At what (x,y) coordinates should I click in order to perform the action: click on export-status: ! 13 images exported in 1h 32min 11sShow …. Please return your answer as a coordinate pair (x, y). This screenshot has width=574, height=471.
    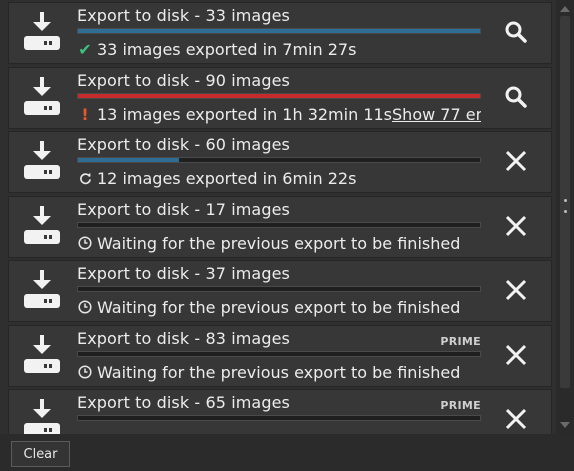
    Looking at the image, I should click on (279, 114).